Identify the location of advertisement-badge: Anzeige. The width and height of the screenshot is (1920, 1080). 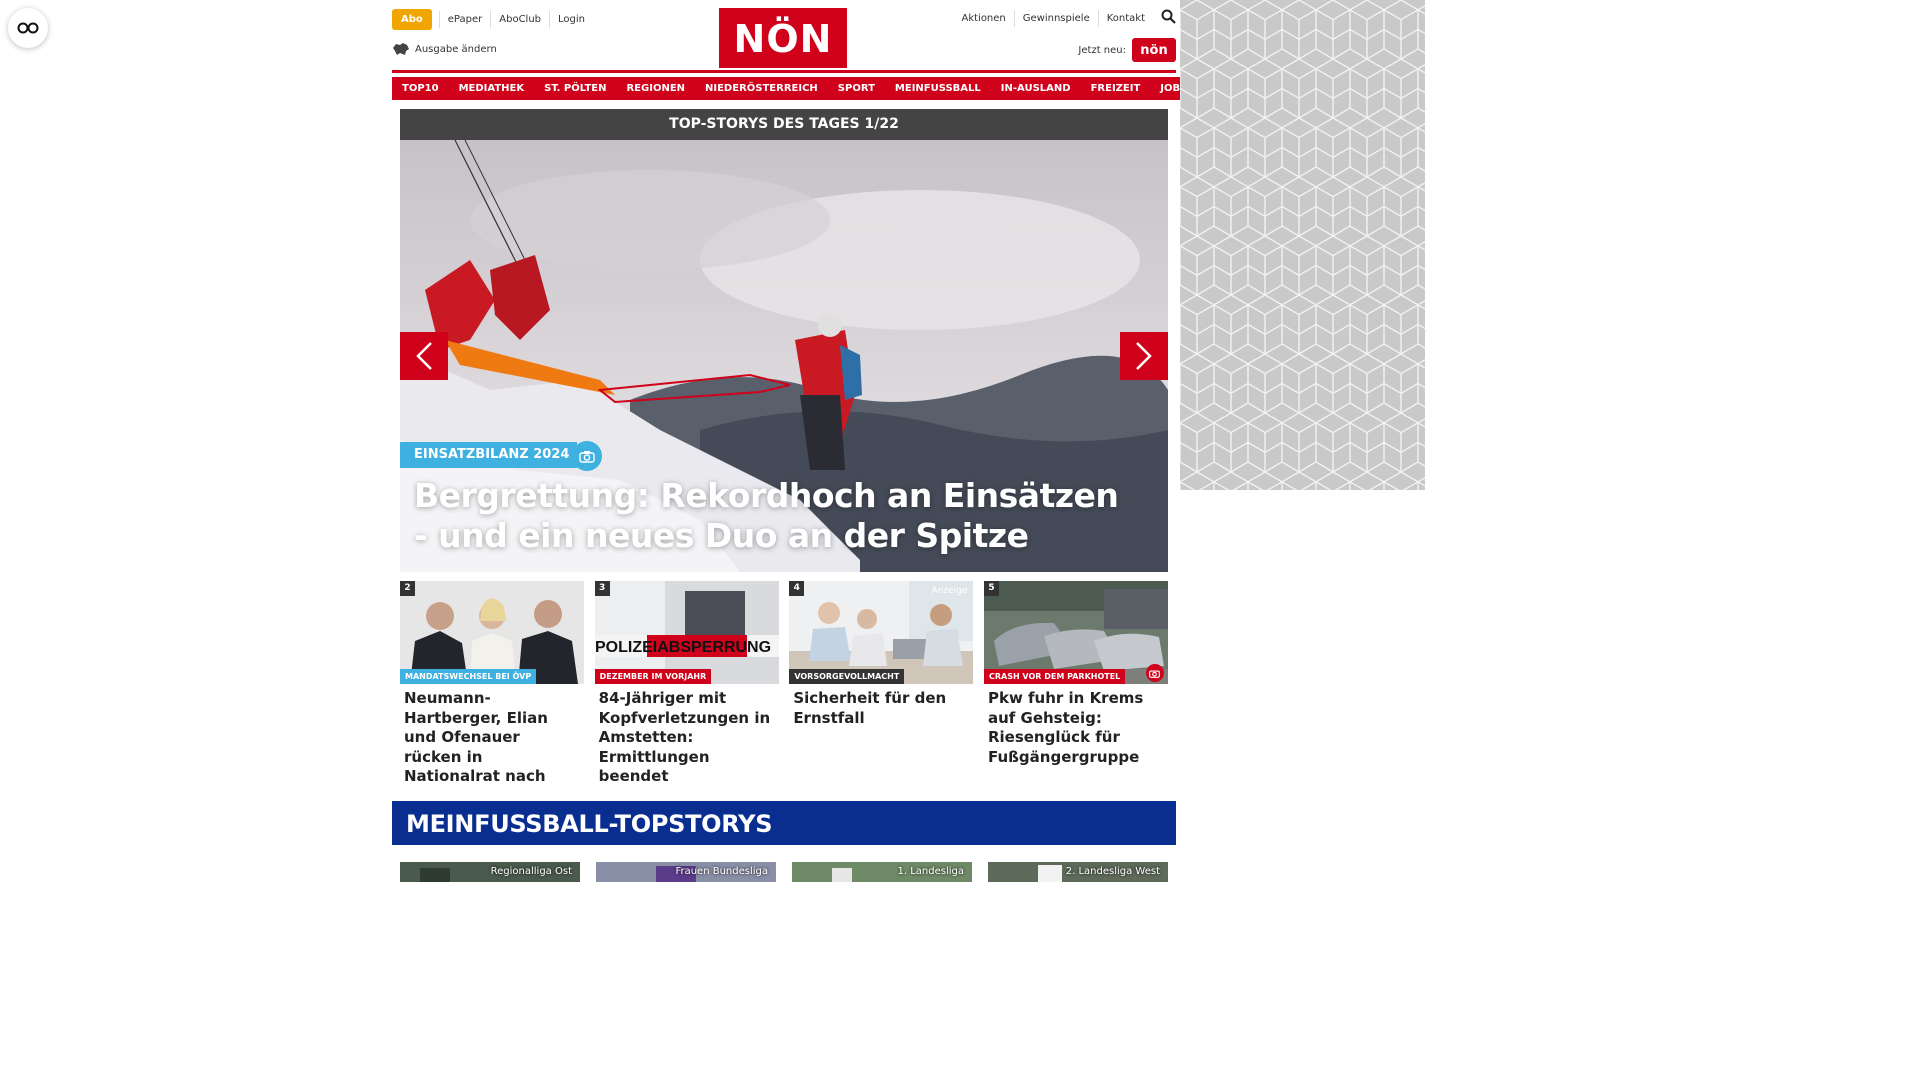
(949, 591).